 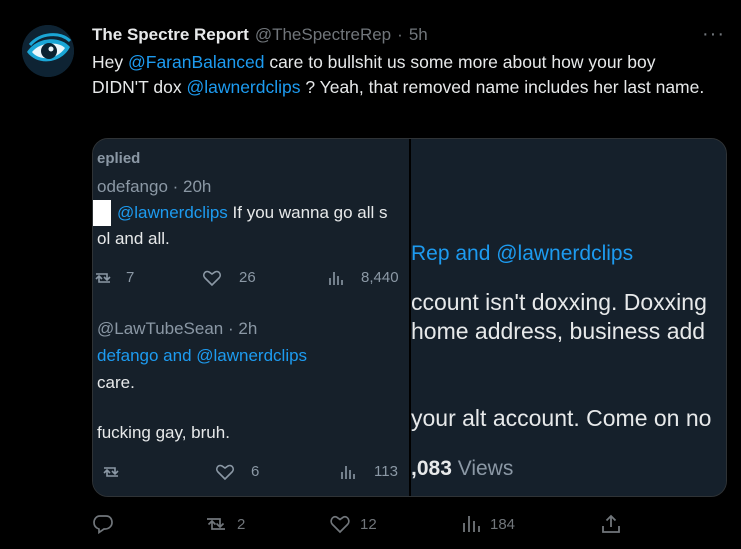 What do you see at coordinates (163, 432) in the screenshot?
I see `screenshot-text: fucking gay, bruh.` at bounding box center [163, 432].